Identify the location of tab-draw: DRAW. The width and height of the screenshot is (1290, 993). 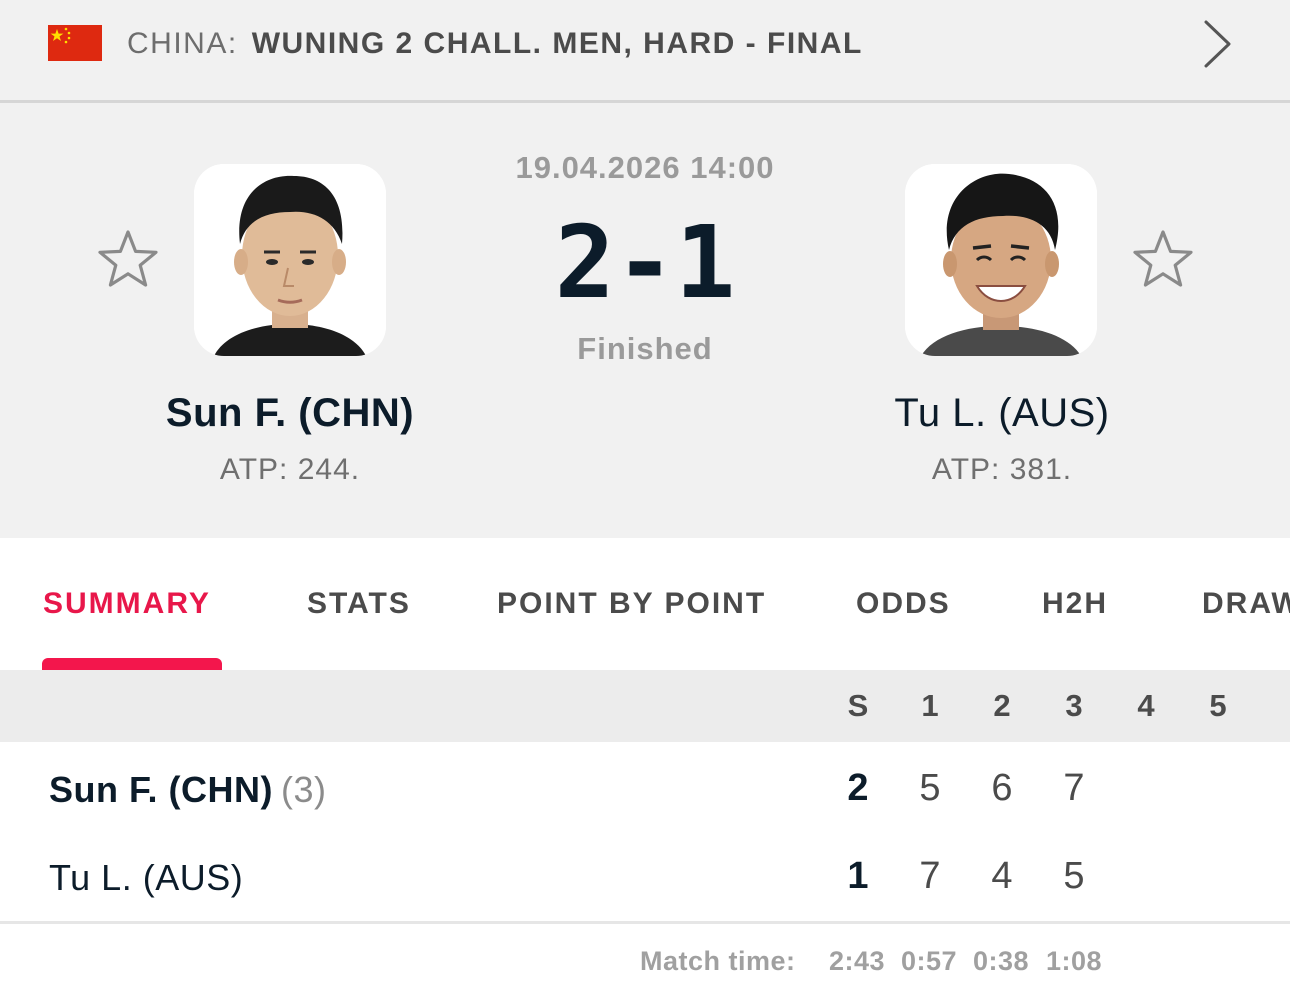
(1246, 604).